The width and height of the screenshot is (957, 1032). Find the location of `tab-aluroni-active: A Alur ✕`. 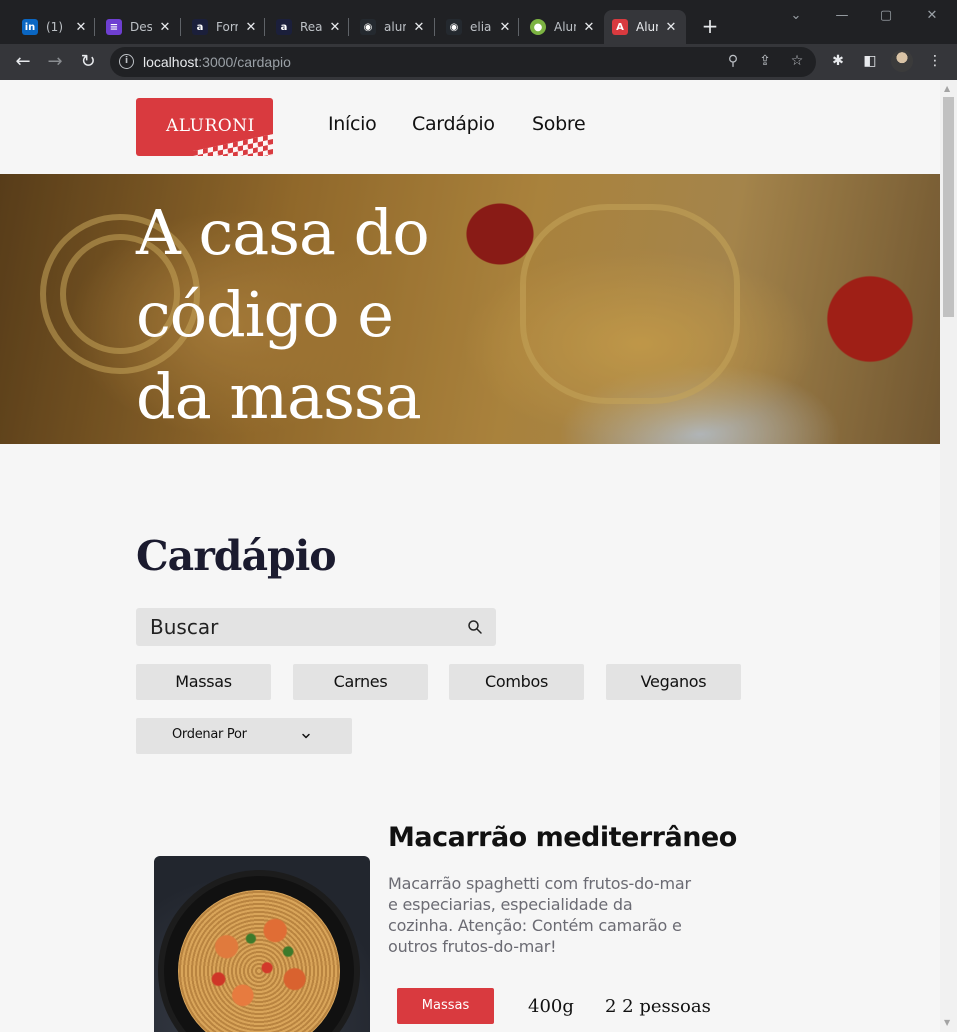

tab-aluroni-active: A Alur ✕ is located at coordinates (645, 27).